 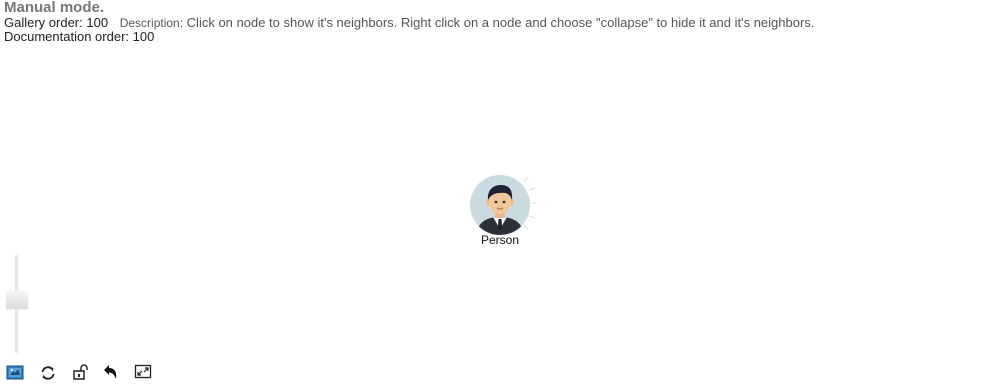 I want to click on undo-icon, so click(x=110, y=372).